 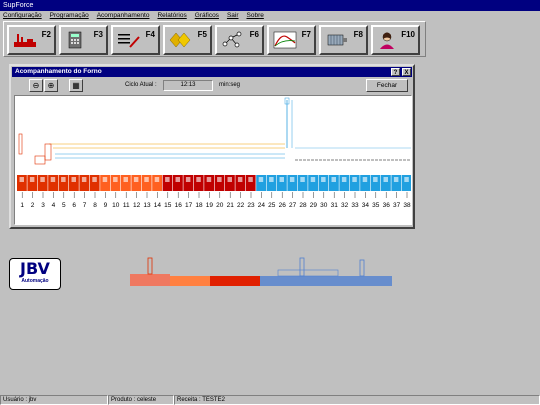 I want to click on kiln-position-label: 33, so click(x=355, y=205).